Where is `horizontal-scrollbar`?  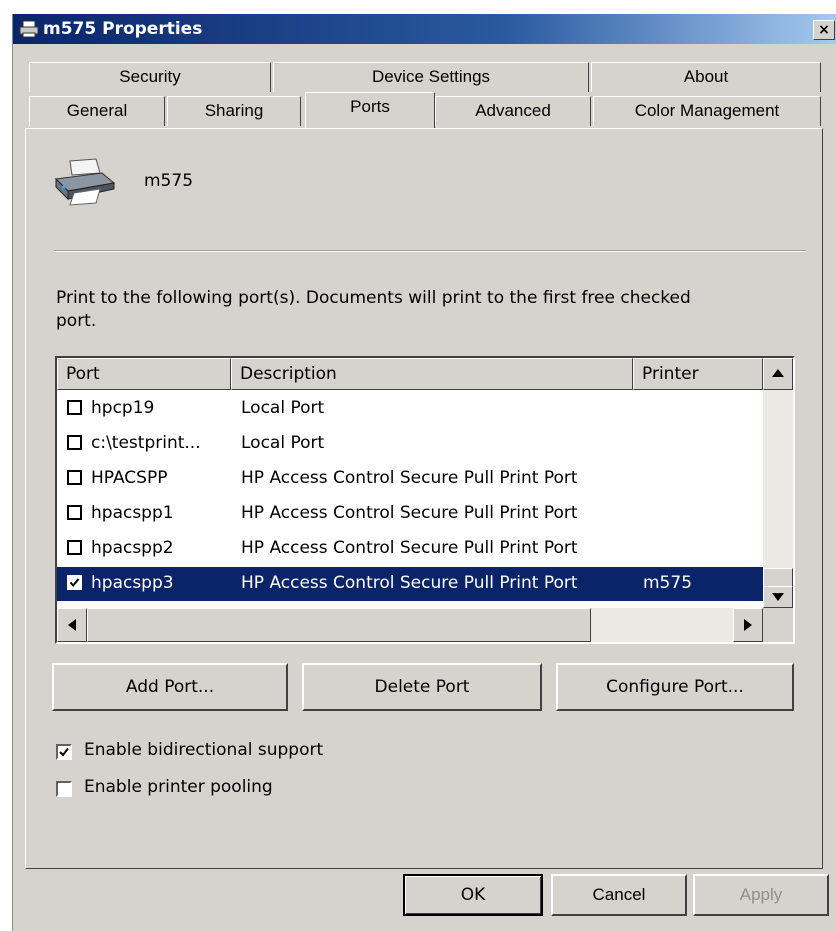 horizontal-scrollbar is located at coordinates (410, 625).